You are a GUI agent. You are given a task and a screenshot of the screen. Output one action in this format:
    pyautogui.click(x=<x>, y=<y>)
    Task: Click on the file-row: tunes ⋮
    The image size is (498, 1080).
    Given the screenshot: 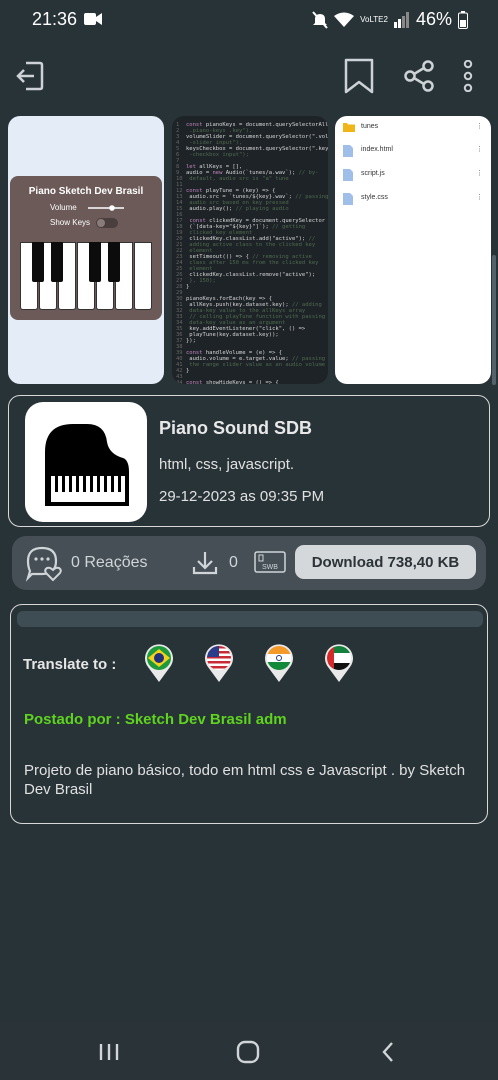 What is the action you would take?
    pyautogui.click(x=414, y=129)
    